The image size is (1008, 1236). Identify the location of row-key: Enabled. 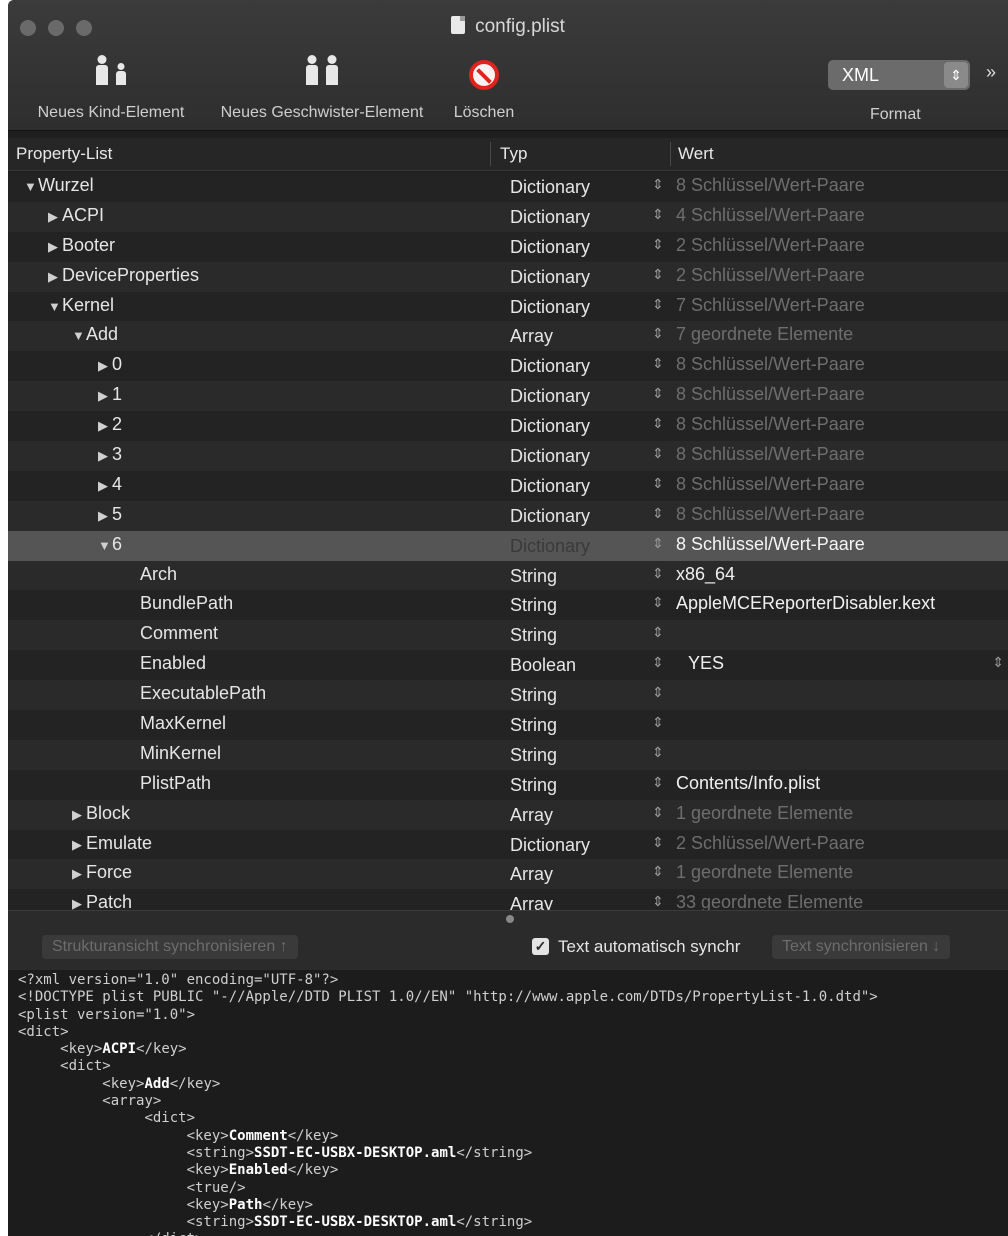
(173, 663).